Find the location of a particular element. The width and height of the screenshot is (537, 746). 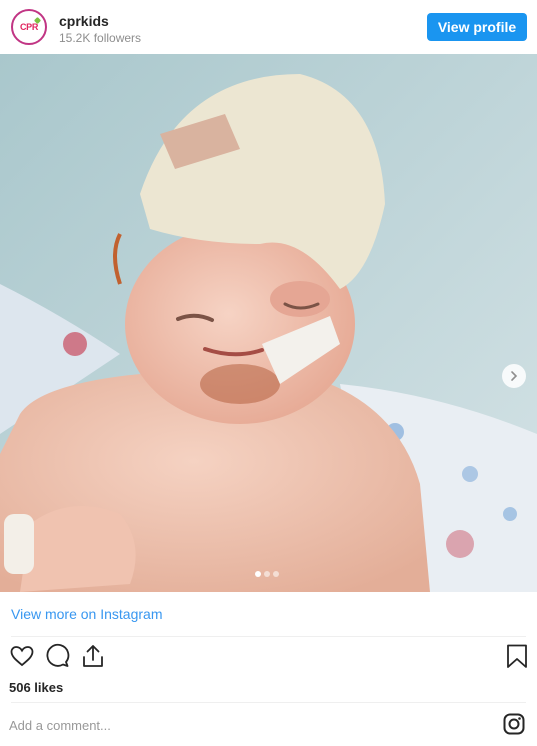

share-icon is located at coordinates (93, 656).